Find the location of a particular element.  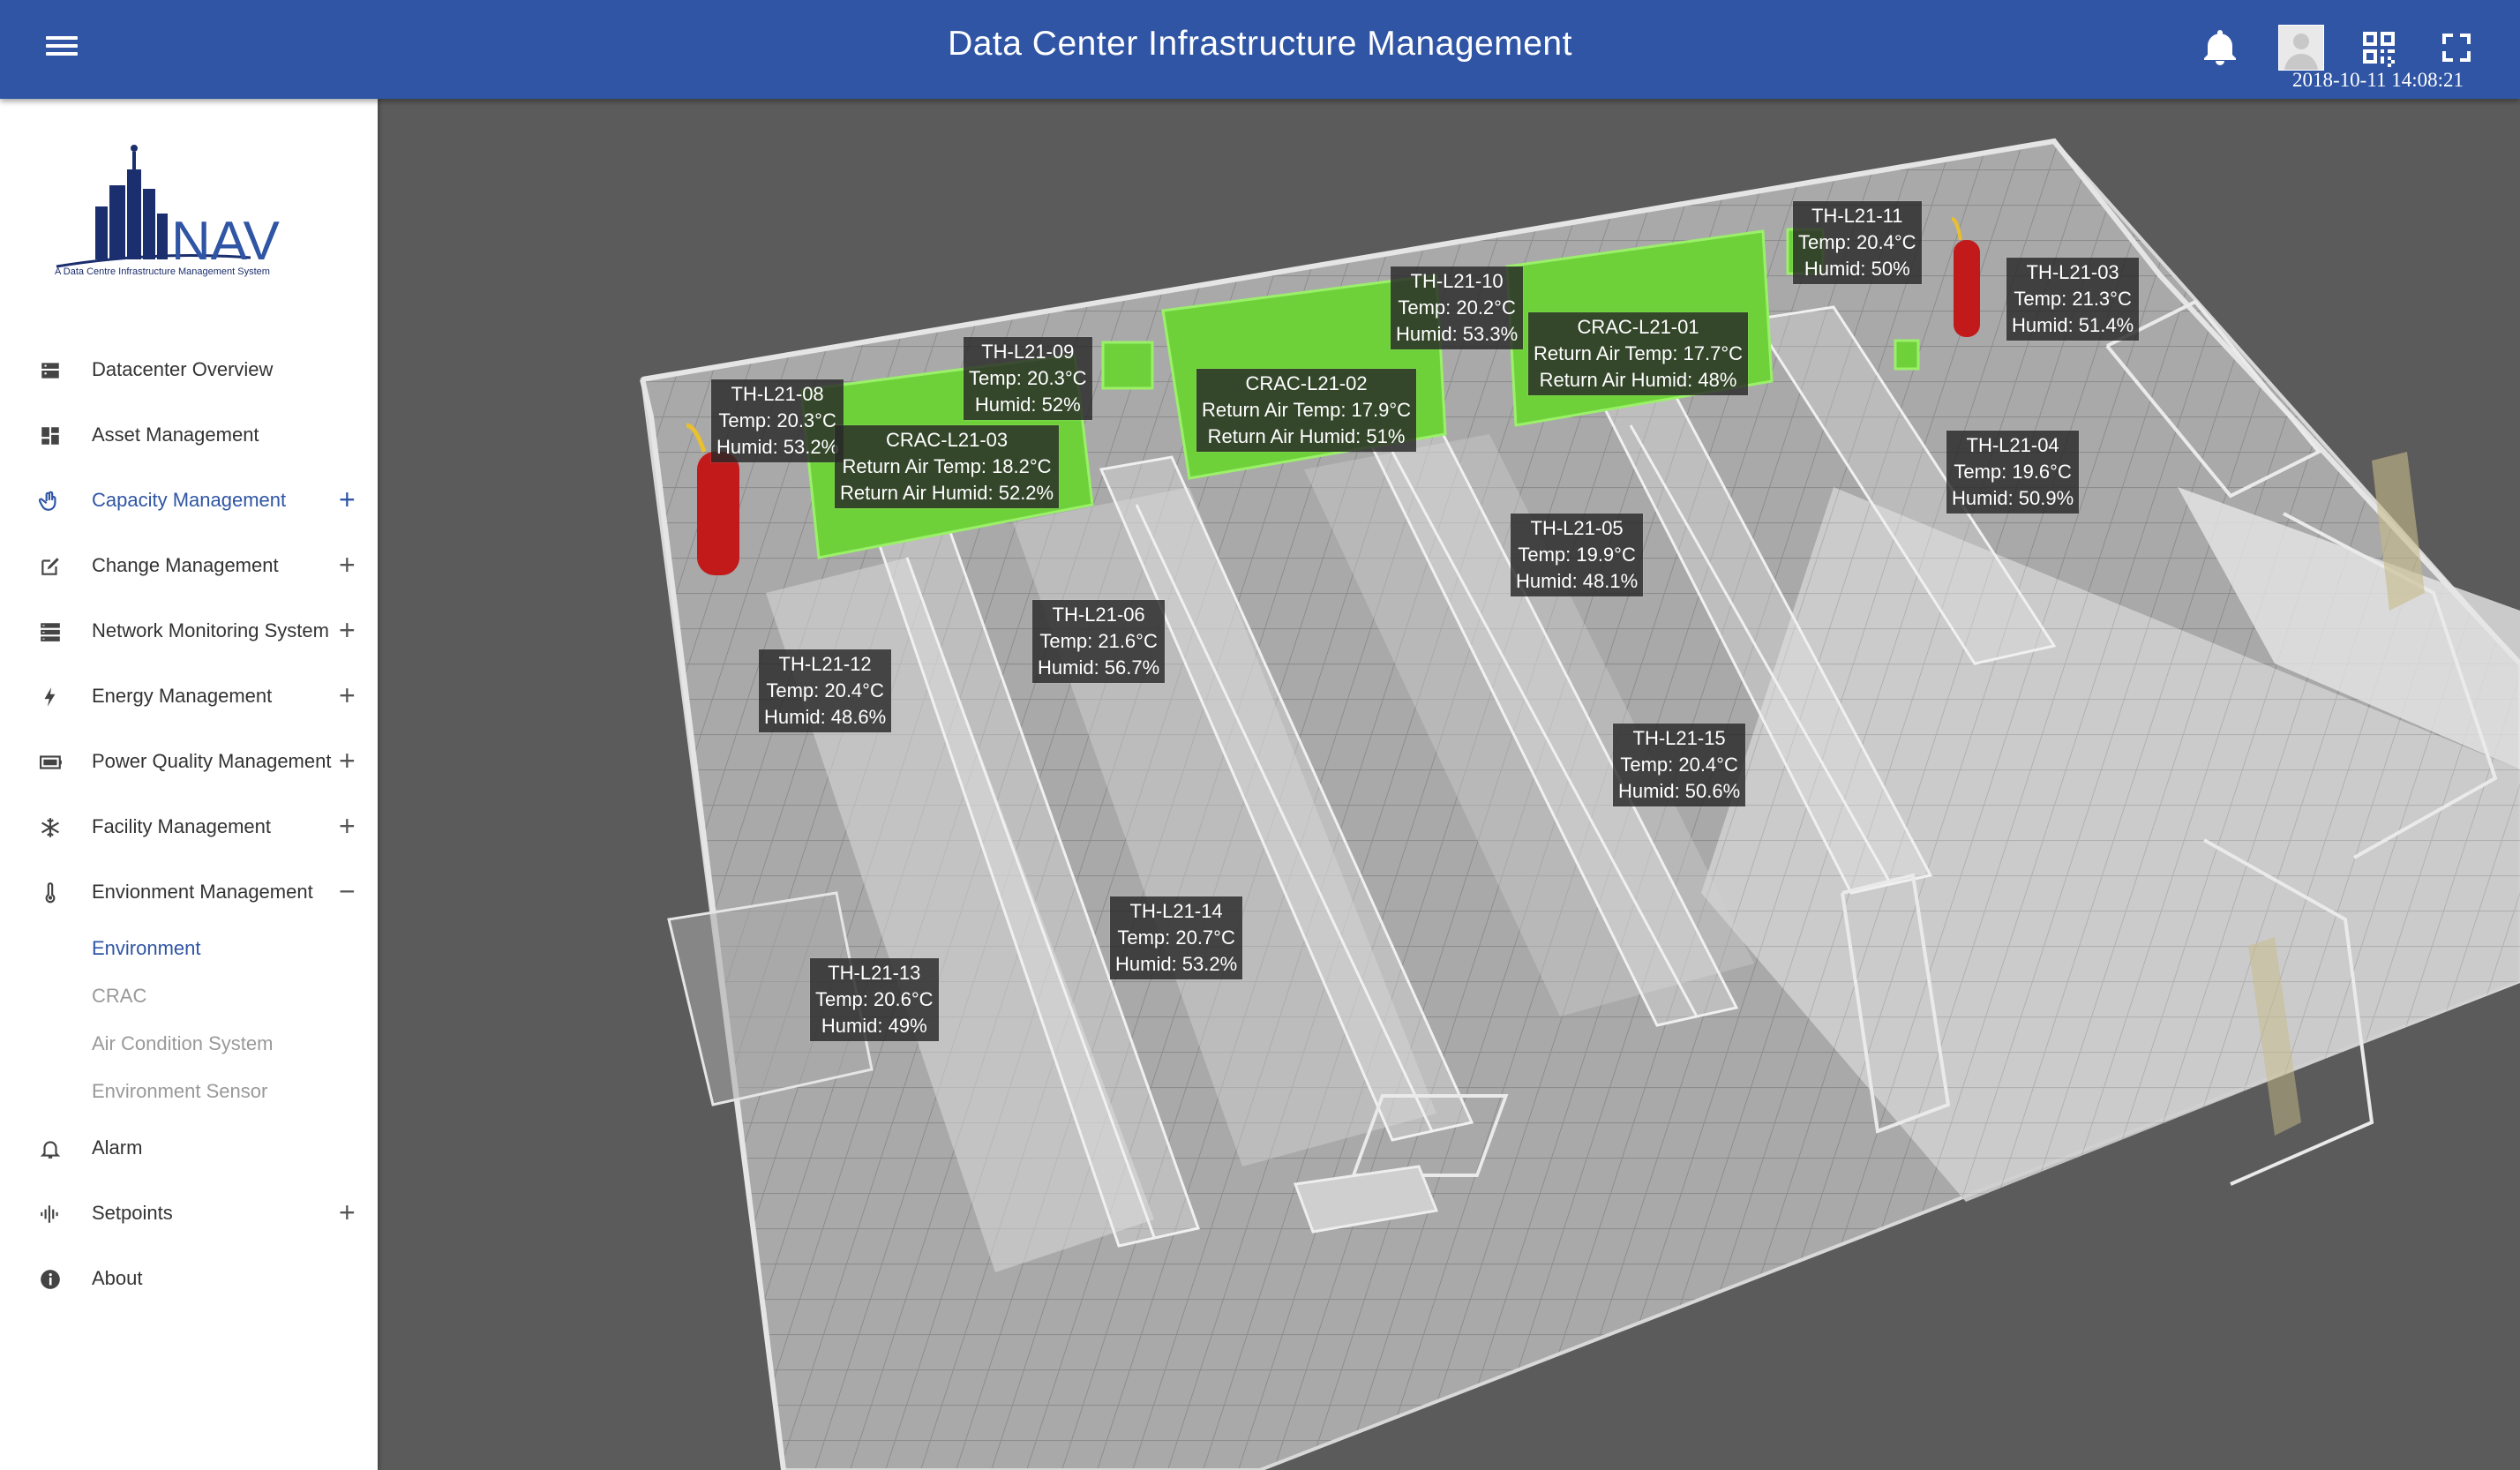

grid-icon is located at coordinates (50, 436).